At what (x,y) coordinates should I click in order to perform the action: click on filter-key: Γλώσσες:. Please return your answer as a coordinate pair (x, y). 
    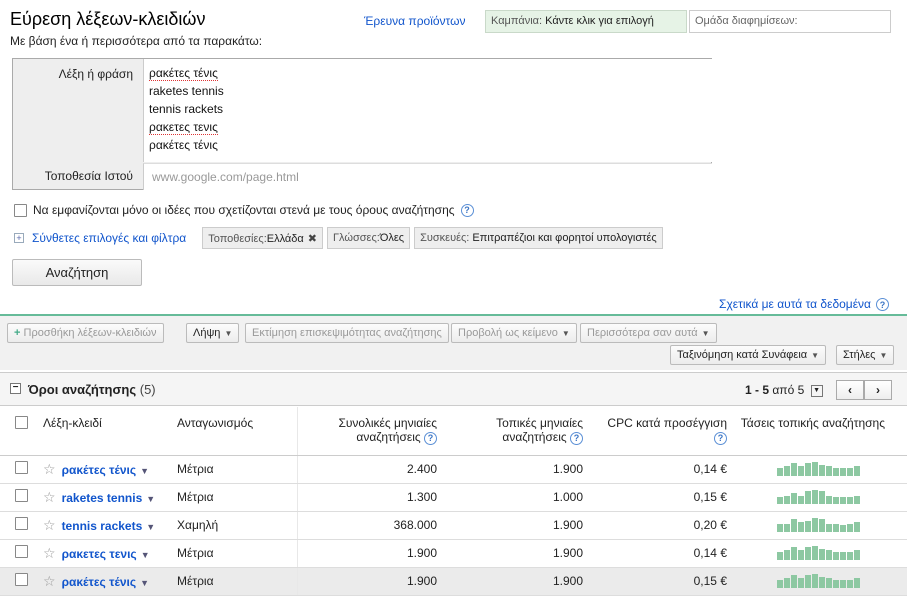
    Looking at the image, I should click on (356, 238).